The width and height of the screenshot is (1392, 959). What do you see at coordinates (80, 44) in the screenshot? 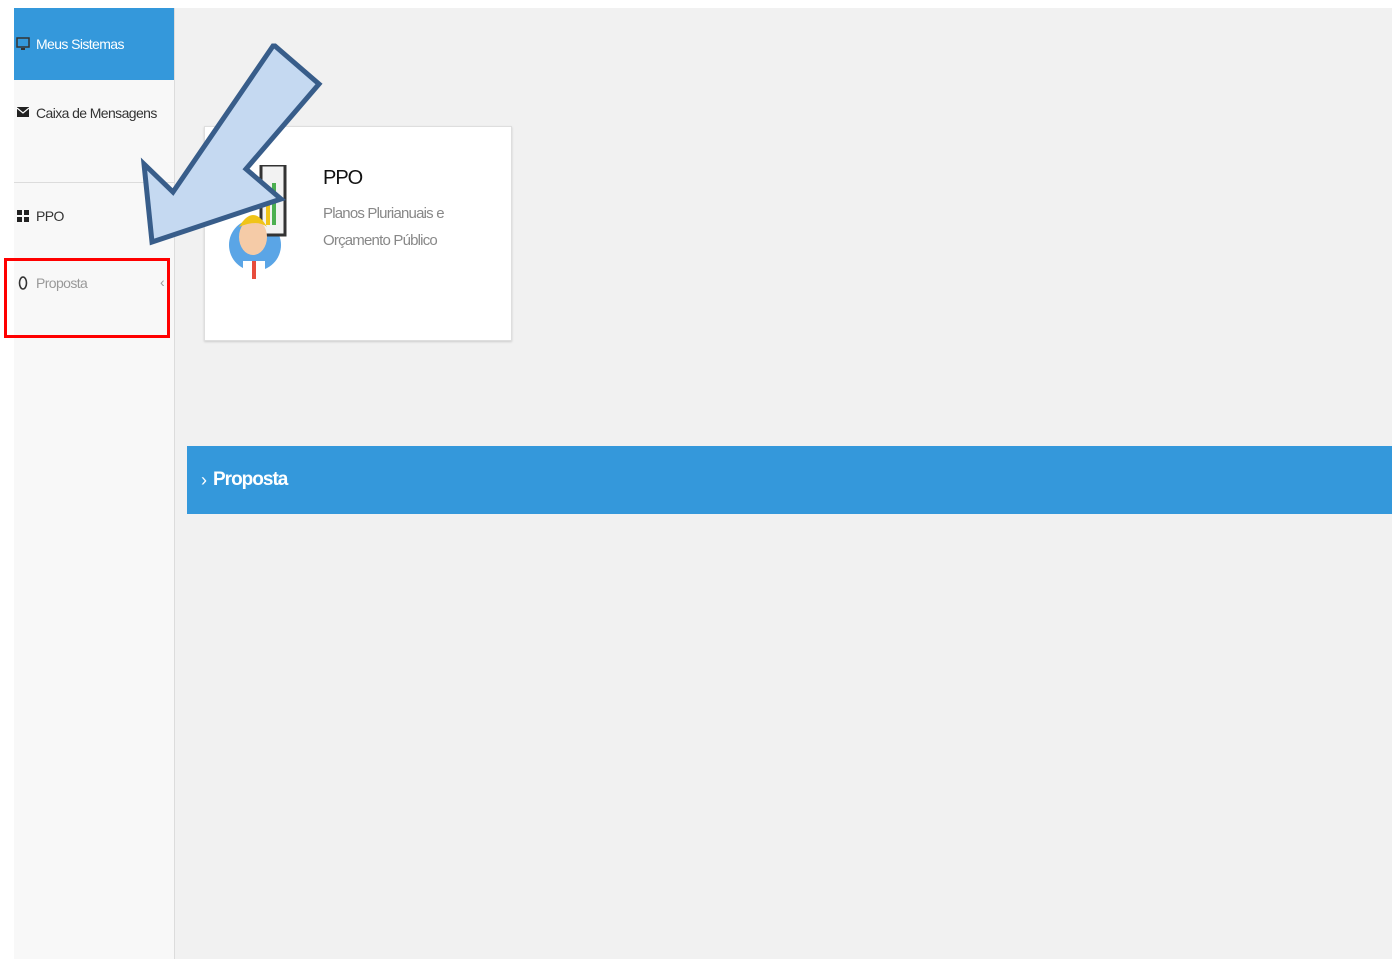
I see `sidebar-item-label: Meus Sistemas` at bounding box center [80, 44].